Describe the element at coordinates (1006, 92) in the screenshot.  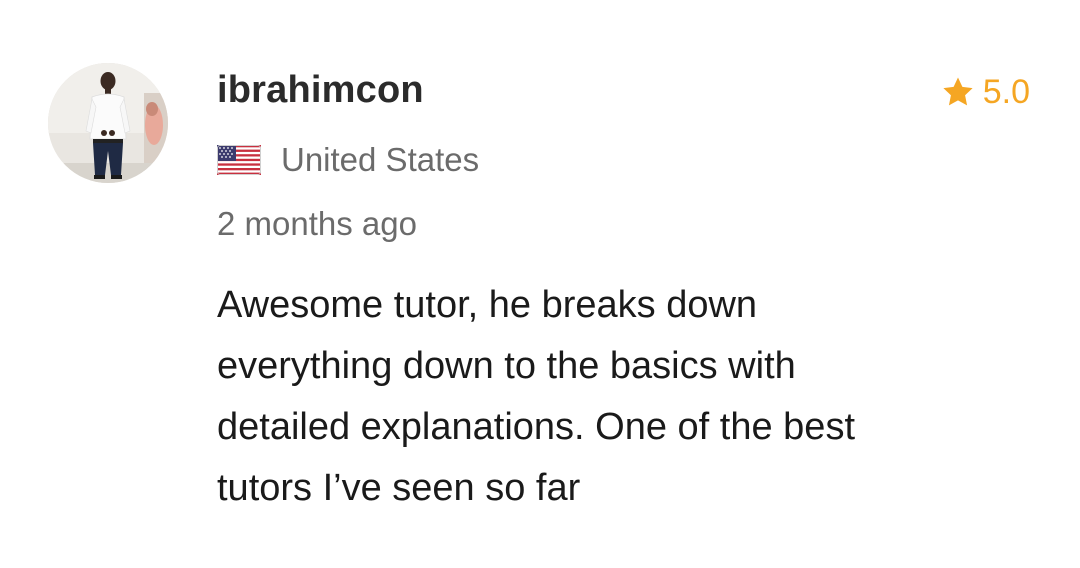
I see `rating-value: 5.0` at that location.